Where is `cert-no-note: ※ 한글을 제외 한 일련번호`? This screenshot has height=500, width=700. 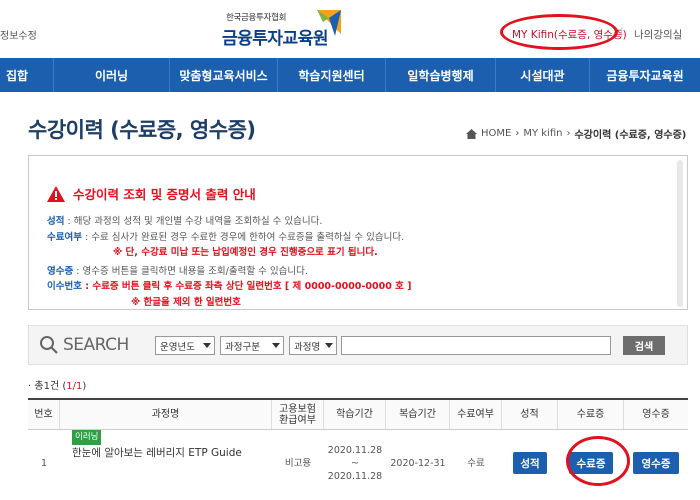
cert-no-note: ※ 한글을 제외 한 일련번호 is located at coordinates (186, 302).